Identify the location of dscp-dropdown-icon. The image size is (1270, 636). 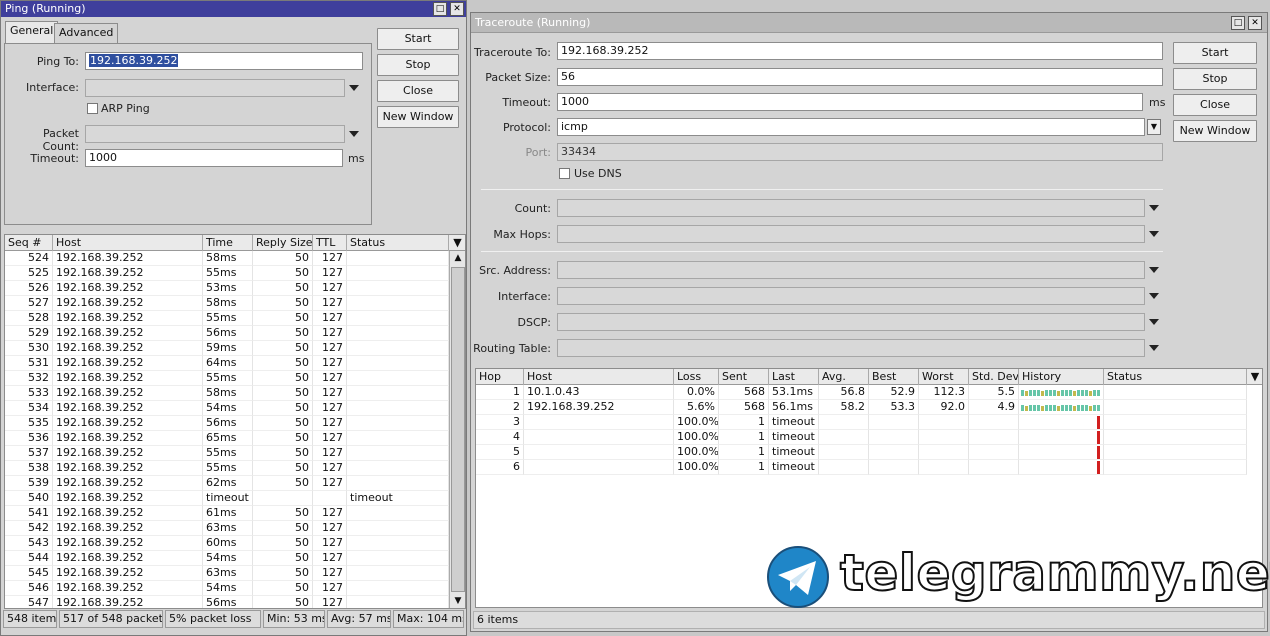
(1154, 322).